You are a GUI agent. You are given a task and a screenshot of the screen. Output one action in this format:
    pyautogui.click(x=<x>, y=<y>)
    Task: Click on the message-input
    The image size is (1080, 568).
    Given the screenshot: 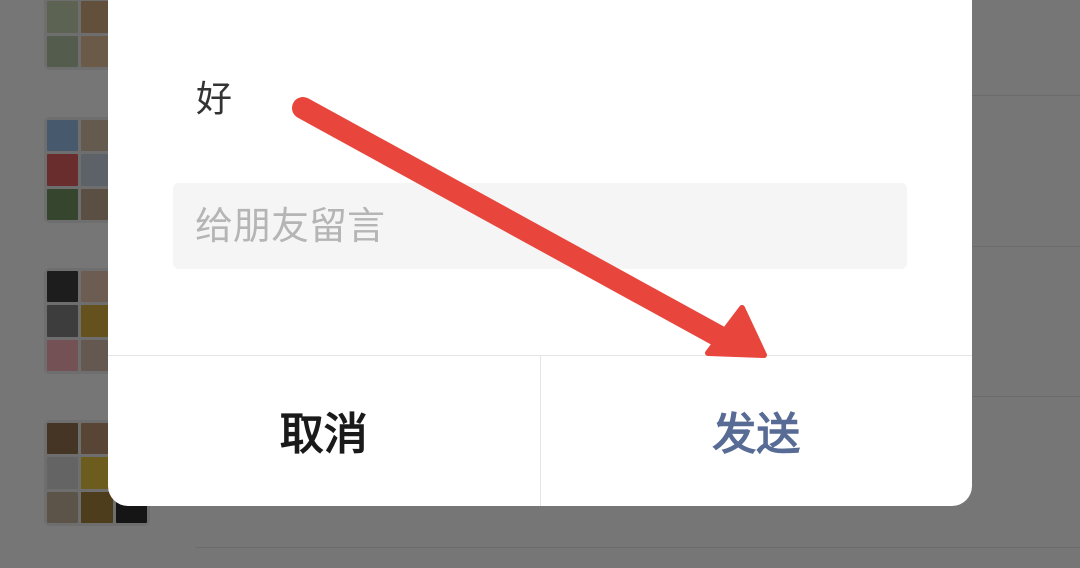 What is the action you would take?
    pyautogui.click(x=540, y=226)
    